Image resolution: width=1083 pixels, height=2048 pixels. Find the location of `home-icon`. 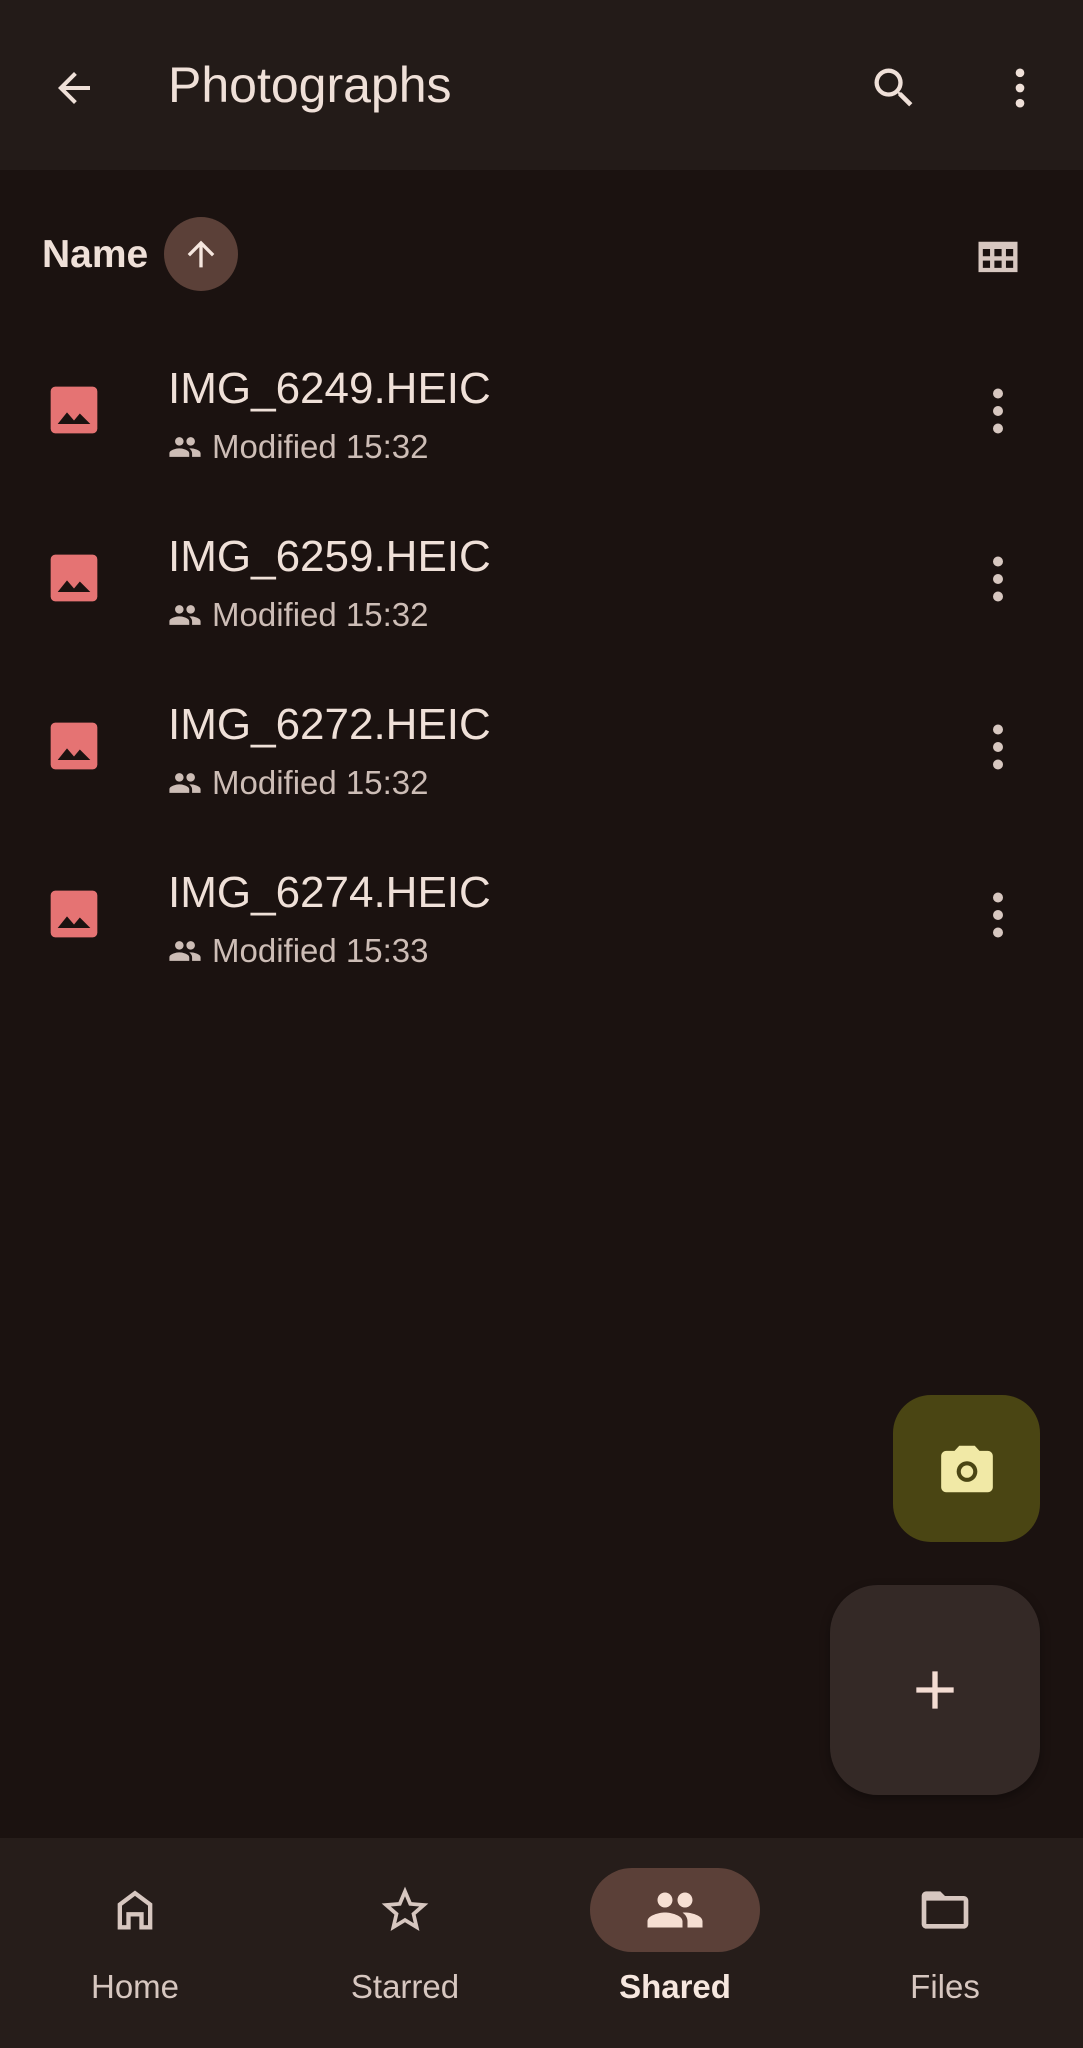

home-icon is located at coordinates (135, 1910).